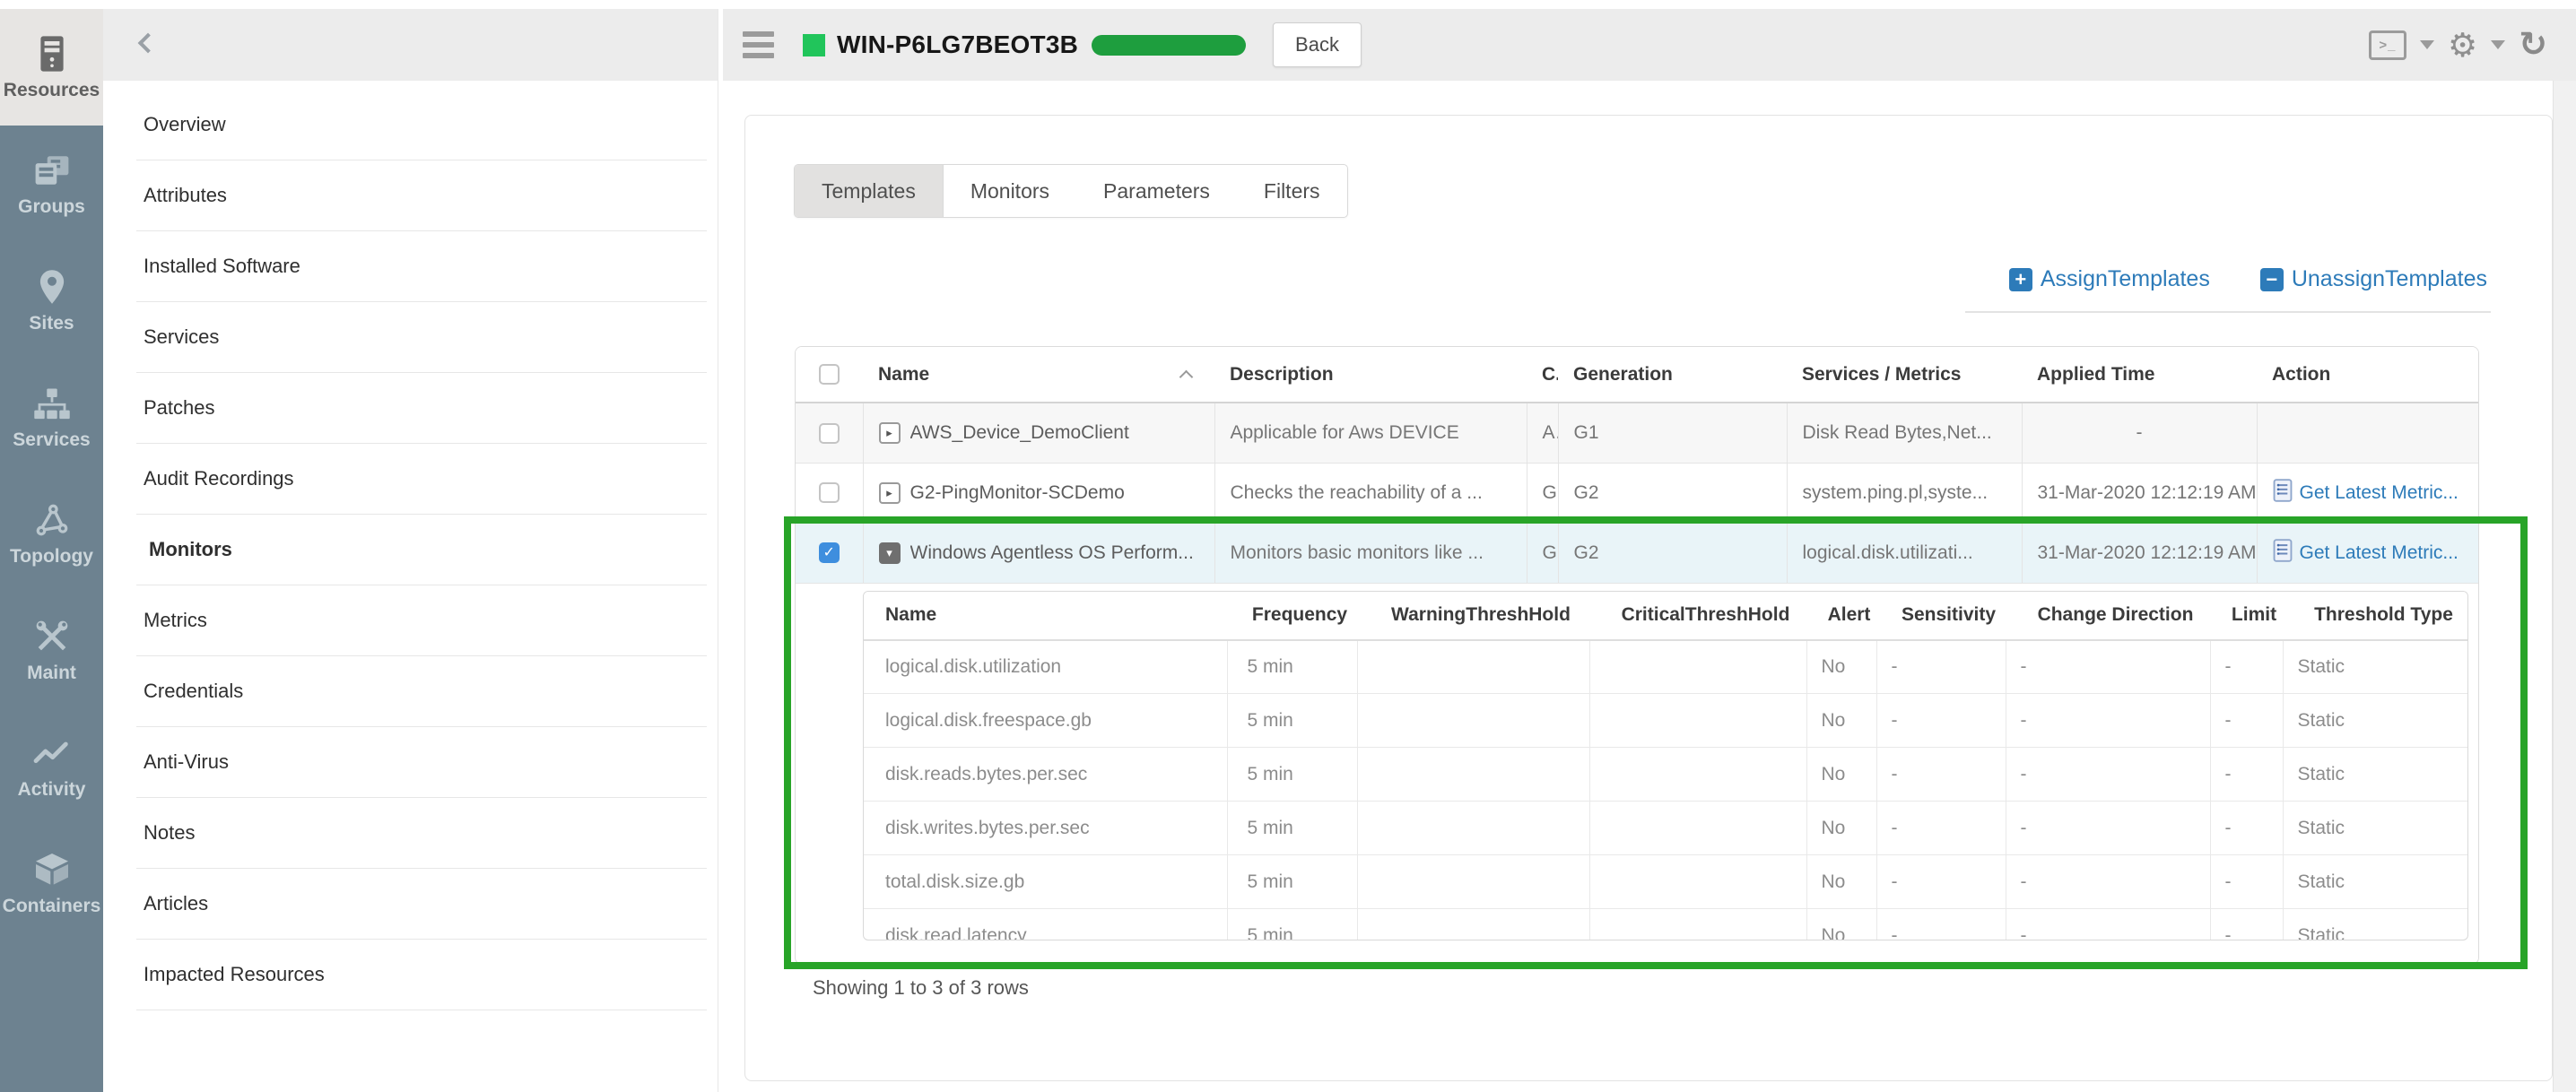 The width and height of the screenshot is (2576, 1092). I want to click on column-header-services-metrics: Services / Metrics, so click(1904, 375).